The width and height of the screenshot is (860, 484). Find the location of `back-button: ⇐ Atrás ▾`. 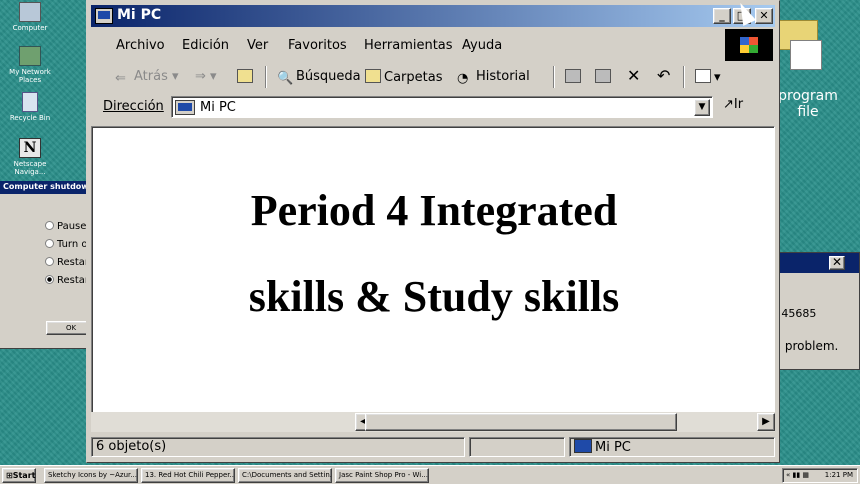

back-button: ⇐ Atrás ▾ is located at coordinates (147, 77).